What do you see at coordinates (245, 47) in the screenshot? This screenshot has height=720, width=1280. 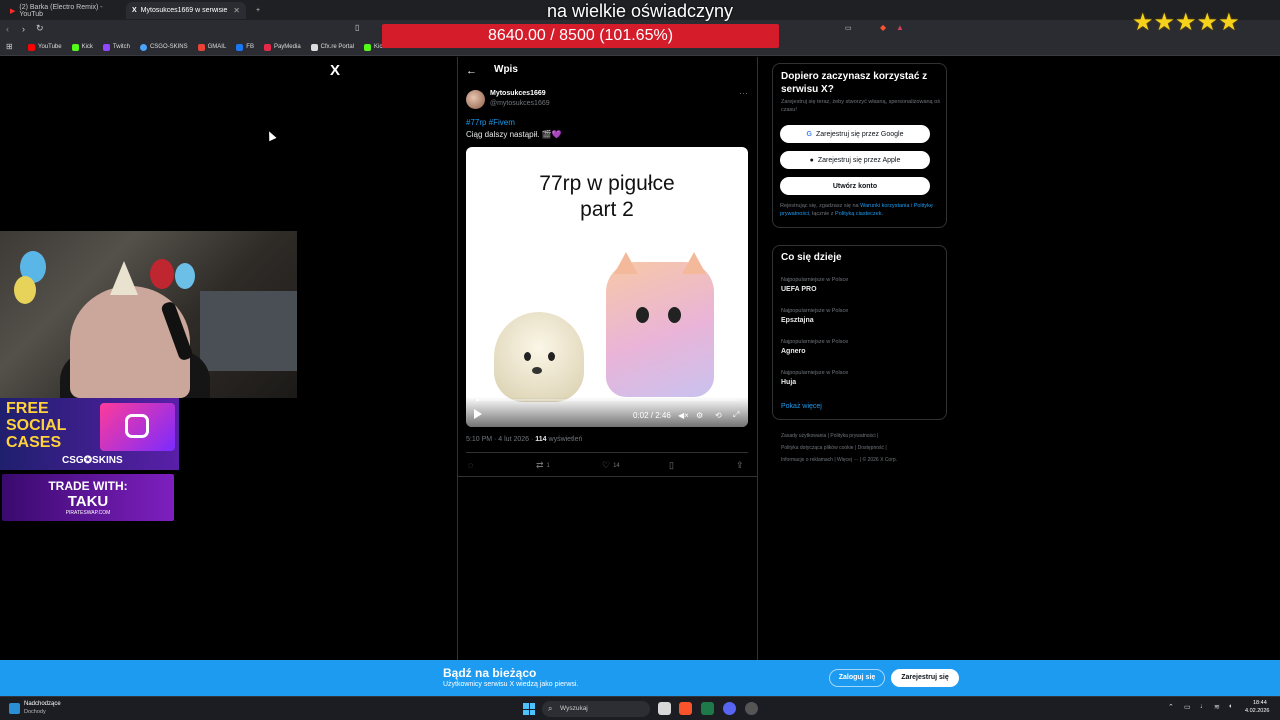 I see `bookmark-fb: FB` at bounding box center [245, 47].